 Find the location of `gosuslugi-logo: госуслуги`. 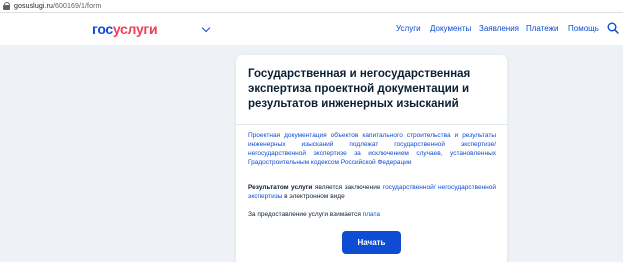

gosuslugi-logo: госуслуги is located at coordinates (125, 29).